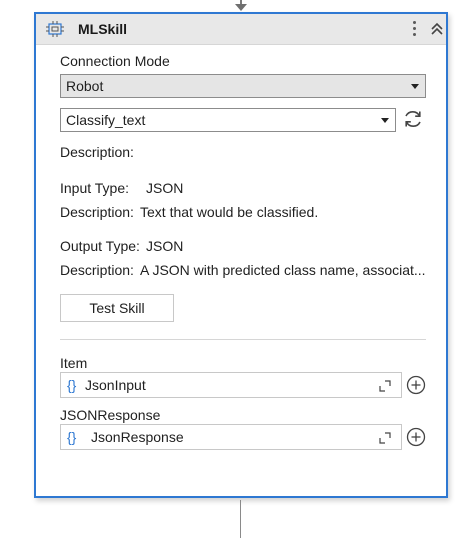 The width and height of the screenshot is (474, 538). Describe the element at coordinates (437, 29) in the screenshot. I see `double-chevron-up-icon` at that location.